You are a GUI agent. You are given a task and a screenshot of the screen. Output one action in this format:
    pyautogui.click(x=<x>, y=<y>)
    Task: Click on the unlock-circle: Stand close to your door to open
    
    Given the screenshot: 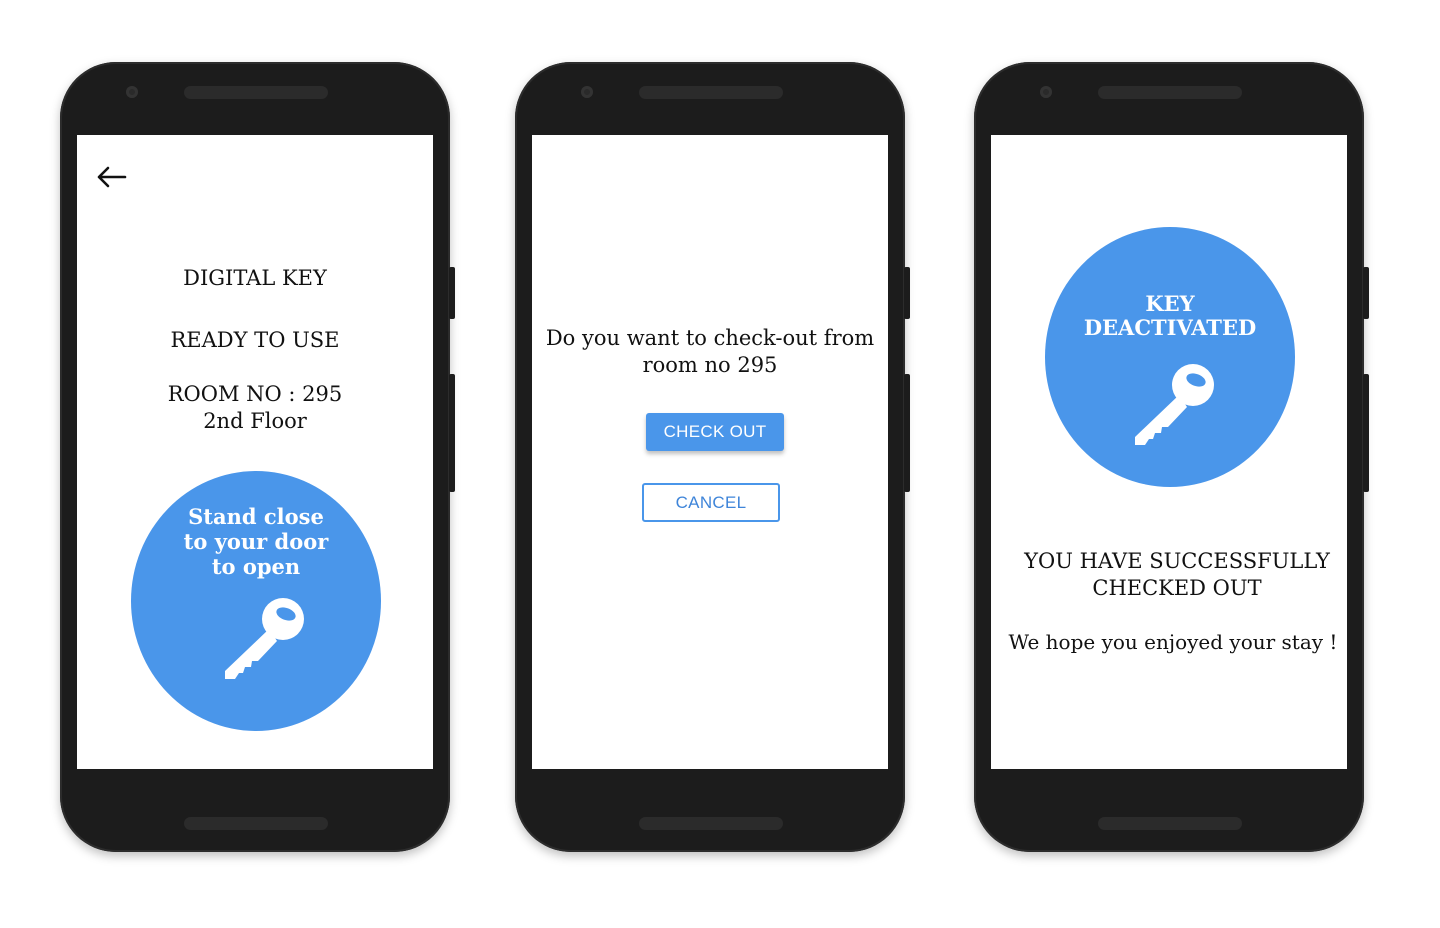 What is the action you would take?
    pyautogui.click(x=256, y=601)
    